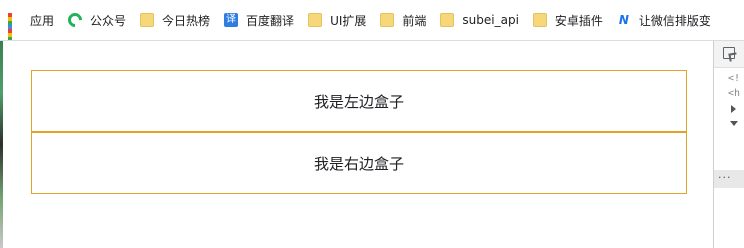 This screenshot has width=744, height=248. What do you see at coordinates (75, 20) in the screenshot?
I see `wechat-icon` at bounding box center [75, 20].